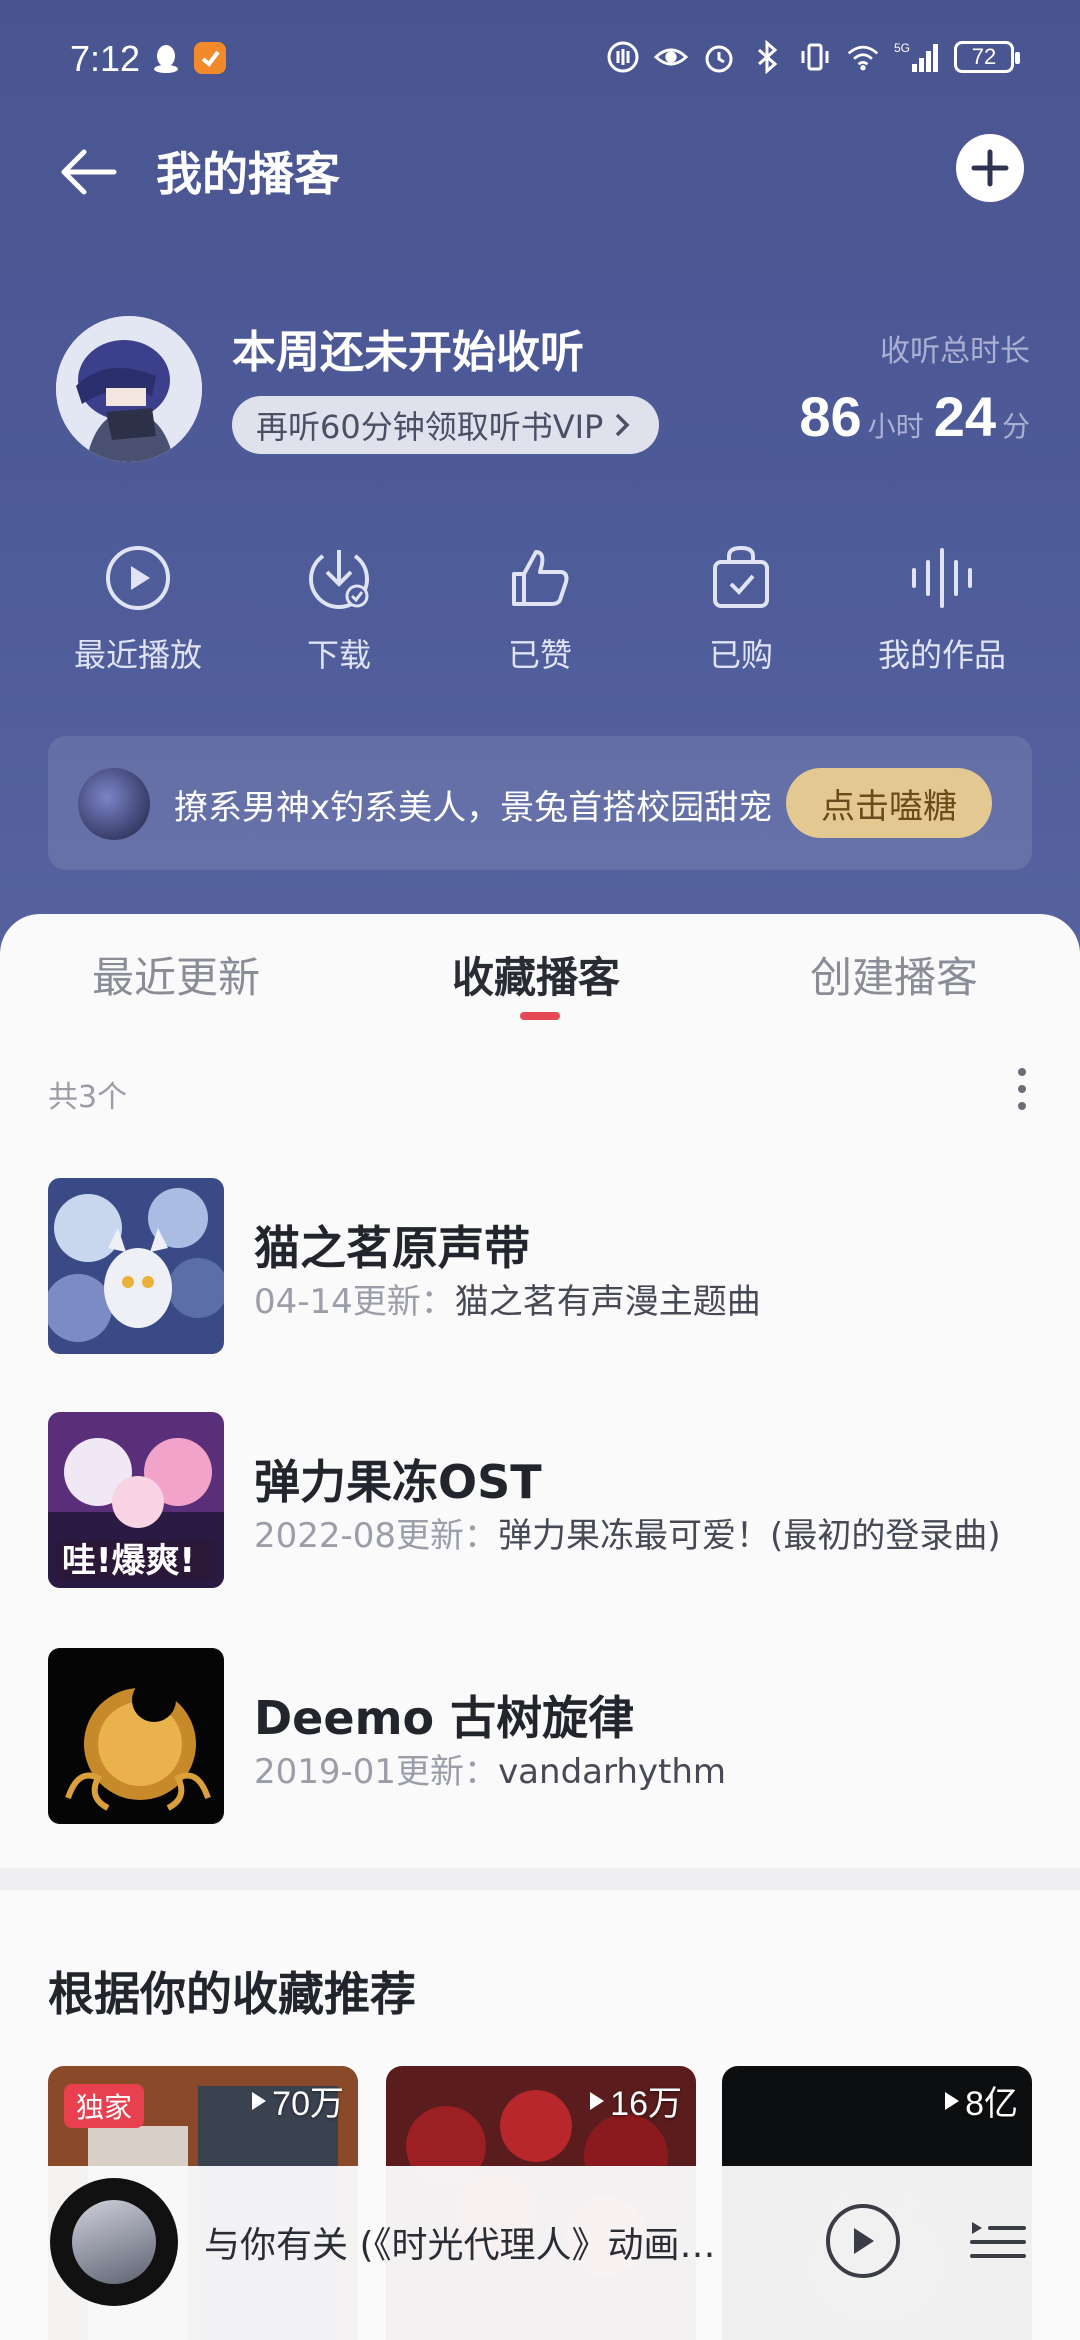 The height and width of the screenshot is (2340, 1080). Describe the element at coordinates (741, 576) in the screenshot. I see `purchased-bag-icon` at that location.